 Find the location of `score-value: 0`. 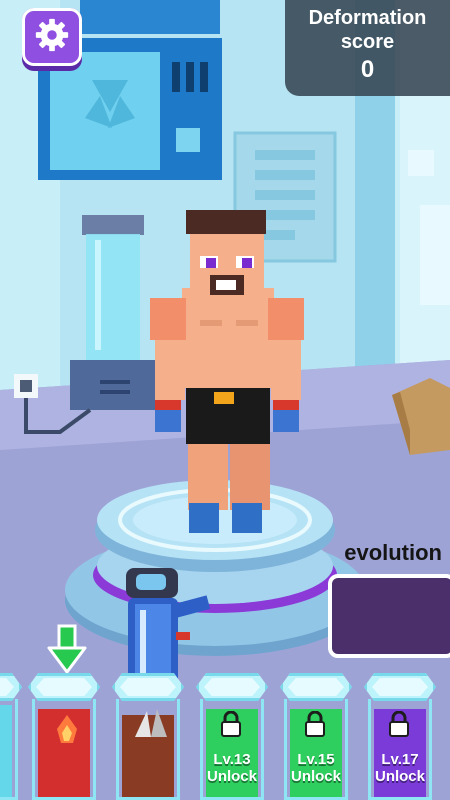

score-value: 0 is located at coordinates (367, 69).